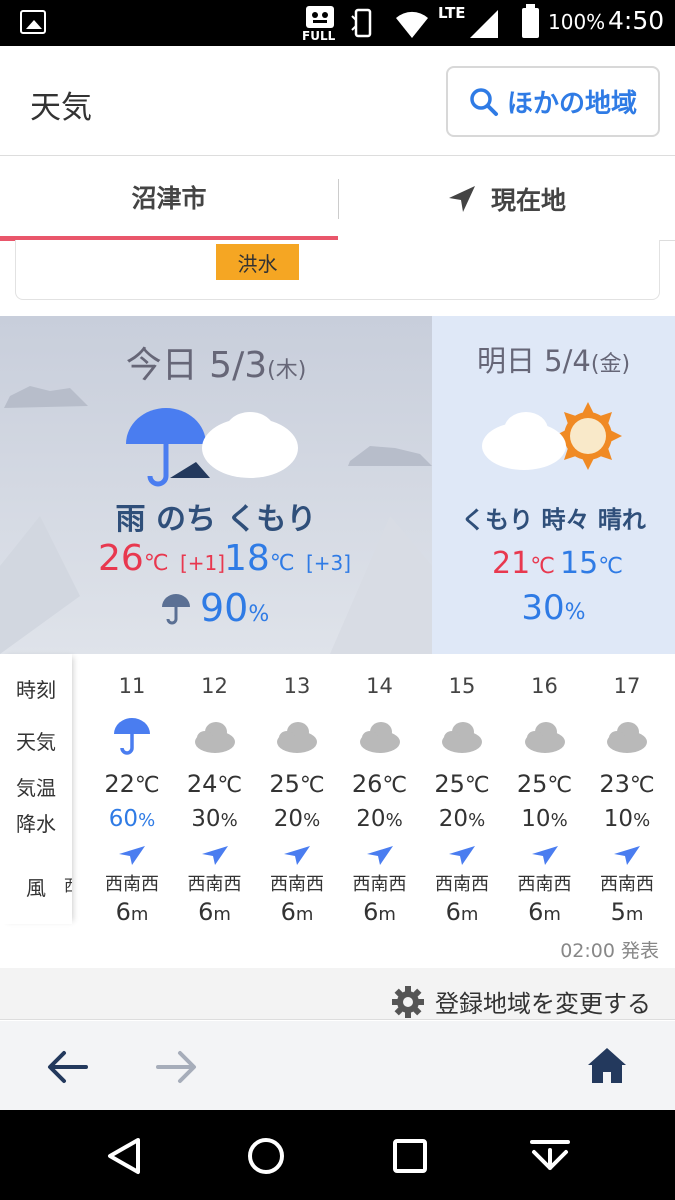  I want to click on tomorrow-forecast: 明日 5/4(金) くもり 時々 晴れ 21℃ 15℃ 30%, so click(553, 485).